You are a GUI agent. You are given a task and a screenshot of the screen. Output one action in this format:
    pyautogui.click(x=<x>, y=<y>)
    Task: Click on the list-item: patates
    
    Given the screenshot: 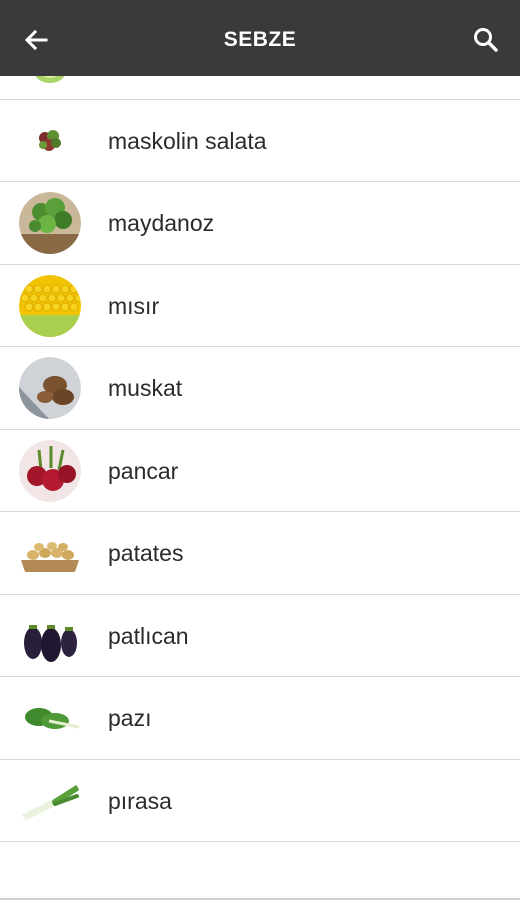 What is the action you would take?
    pyautogui.click(x=260, y=553)
    